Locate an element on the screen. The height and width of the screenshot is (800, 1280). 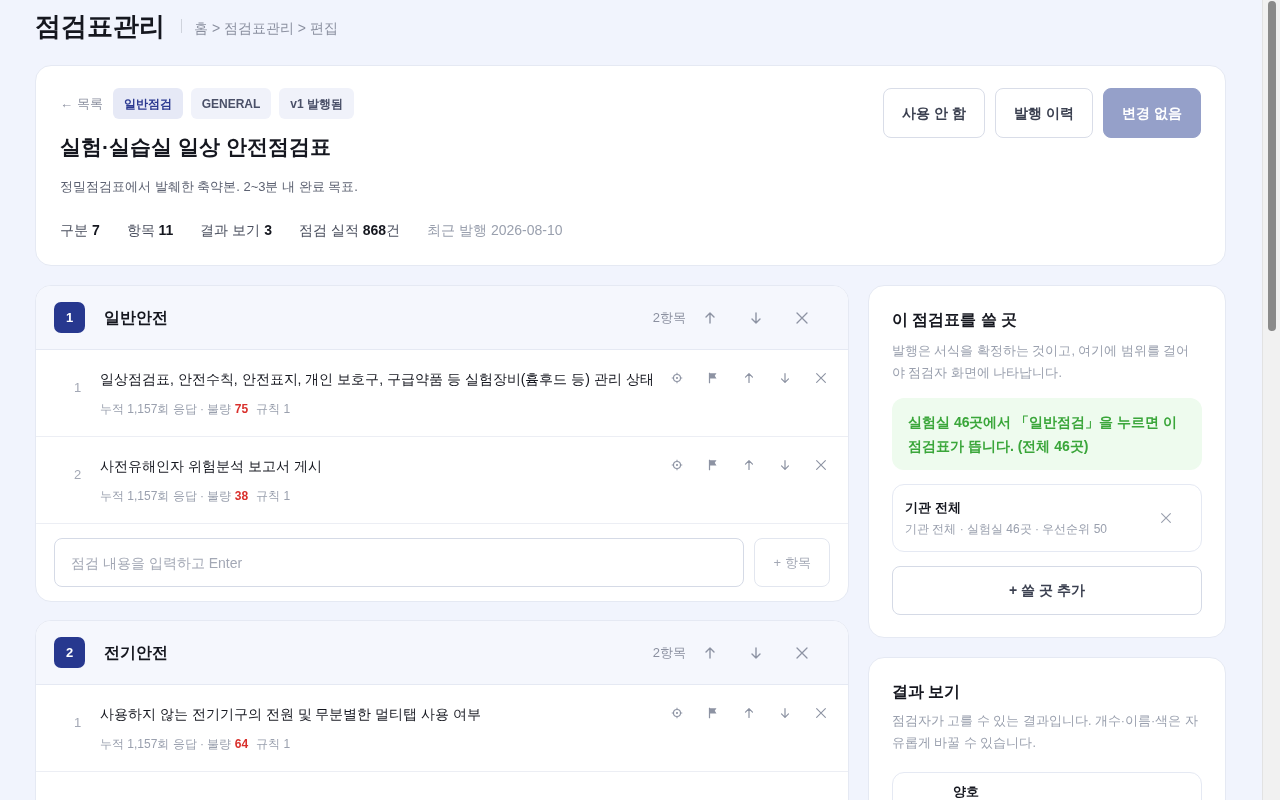
stat: 결과 보기 3 is located at coordinates (236, 230).